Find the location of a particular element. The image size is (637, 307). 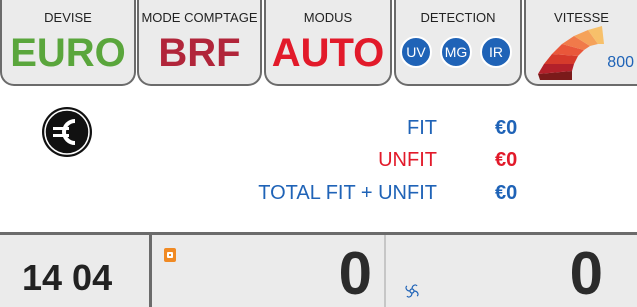

date-display: 14 04 is located at coordinates (67, 277).